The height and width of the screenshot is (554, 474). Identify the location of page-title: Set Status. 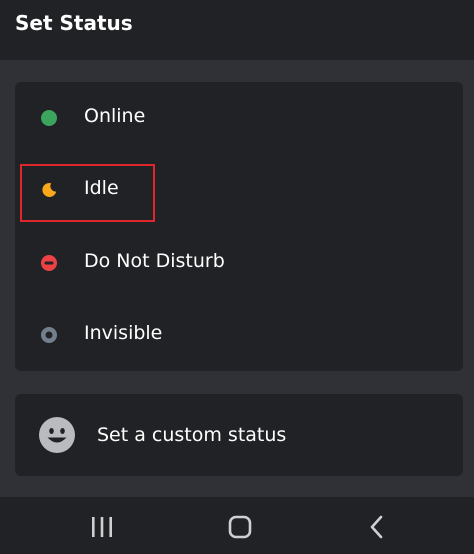
(74, 23).